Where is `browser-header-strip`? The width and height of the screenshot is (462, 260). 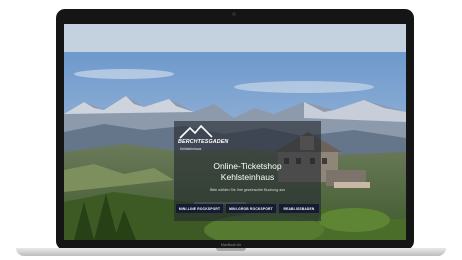 browser-header-strip is located at coordinates (235, 38).